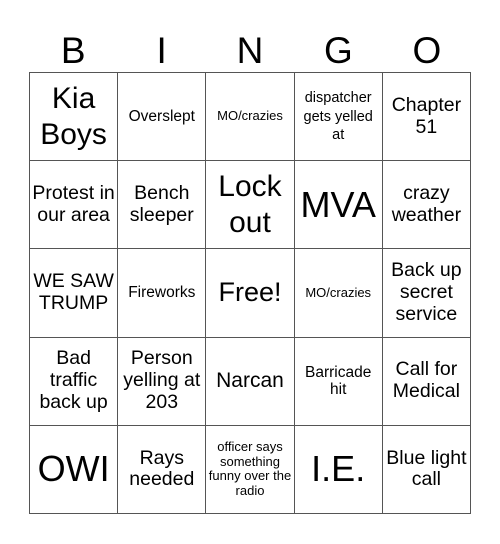  What do you see at coordinates (250, 381) in the screenshot?
I see `bingo-cell: Narcan` at bounding box center [250, 381].